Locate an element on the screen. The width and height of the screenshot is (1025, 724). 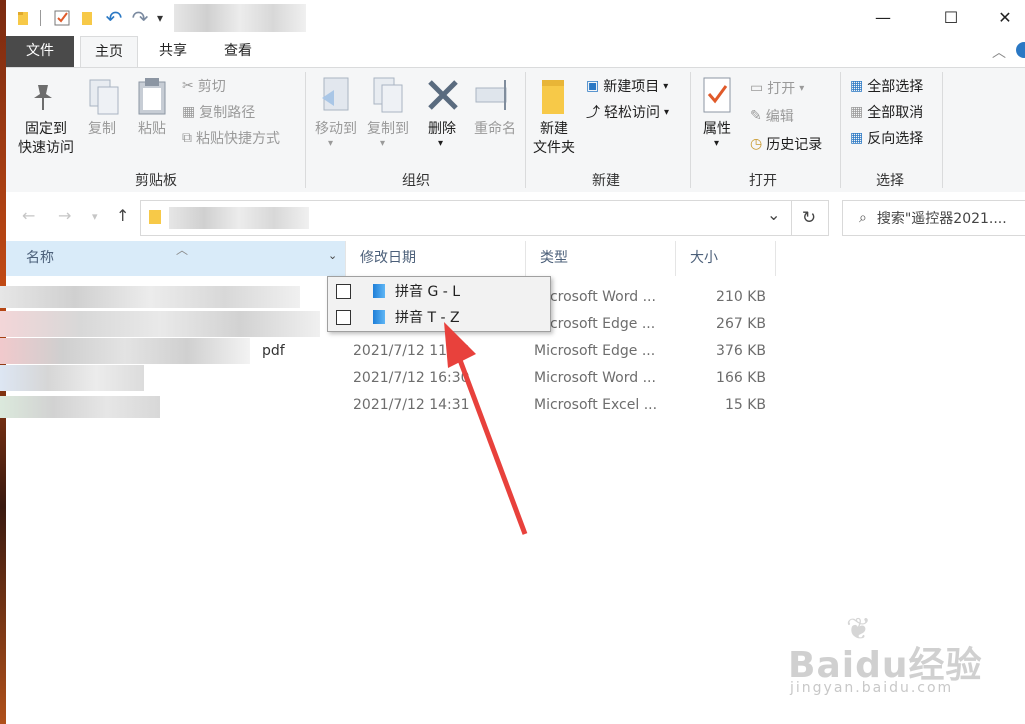
easy-access-label: 轻松访问 is located at coordinates (632, 113).